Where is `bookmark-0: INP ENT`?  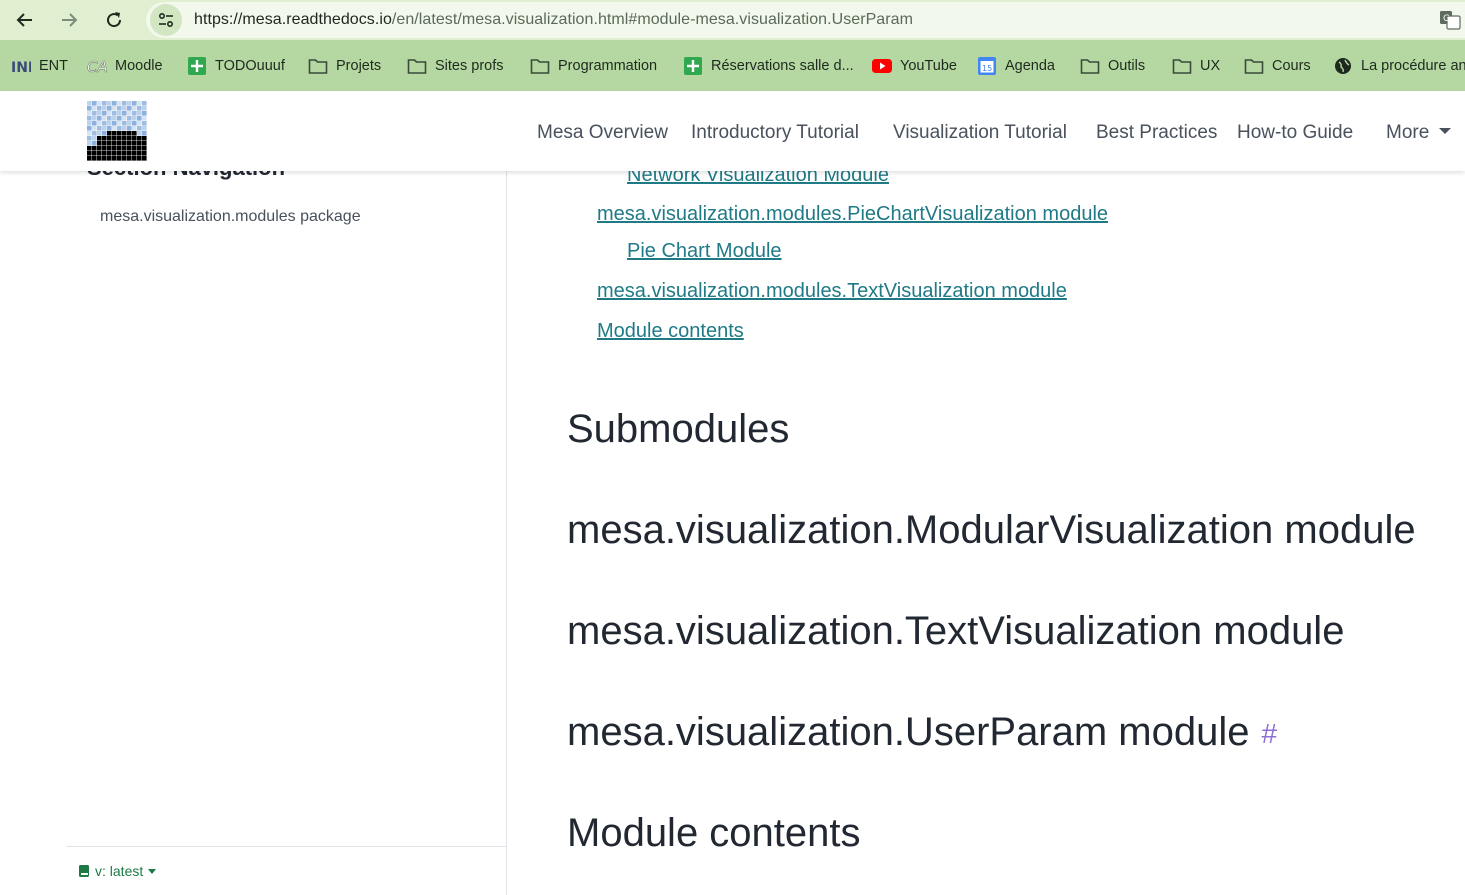 bookmark-0: INP ENT is located at coordinates (39, 66).